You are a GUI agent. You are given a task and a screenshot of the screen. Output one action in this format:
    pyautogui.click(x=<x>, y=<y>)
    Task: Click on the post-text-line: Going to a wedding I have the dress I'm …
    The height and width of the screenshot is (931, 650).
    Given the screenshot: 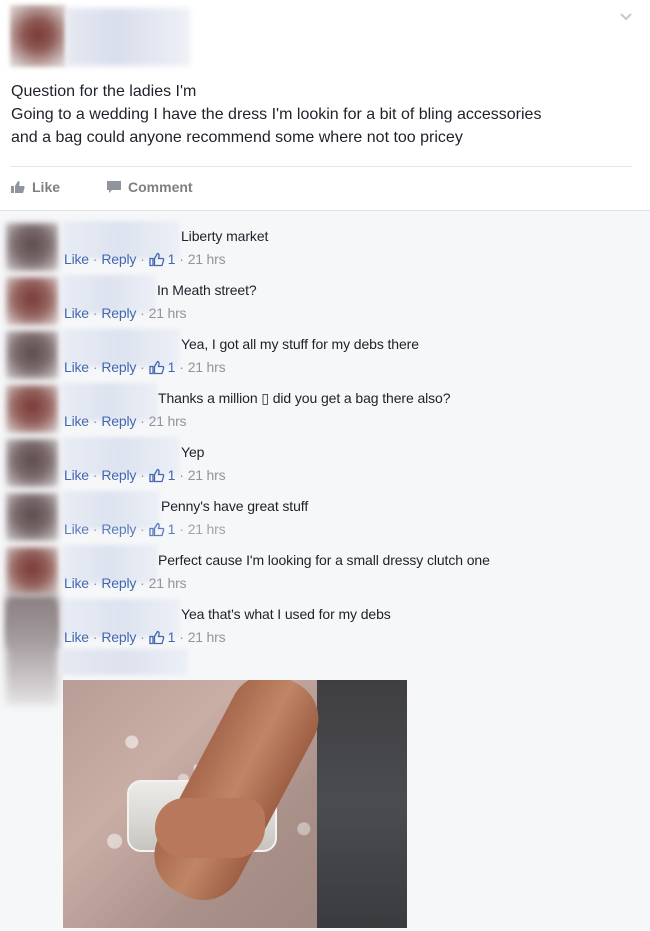 What is the action you would take?
    pyautogui.click(x=276, y=114)
    